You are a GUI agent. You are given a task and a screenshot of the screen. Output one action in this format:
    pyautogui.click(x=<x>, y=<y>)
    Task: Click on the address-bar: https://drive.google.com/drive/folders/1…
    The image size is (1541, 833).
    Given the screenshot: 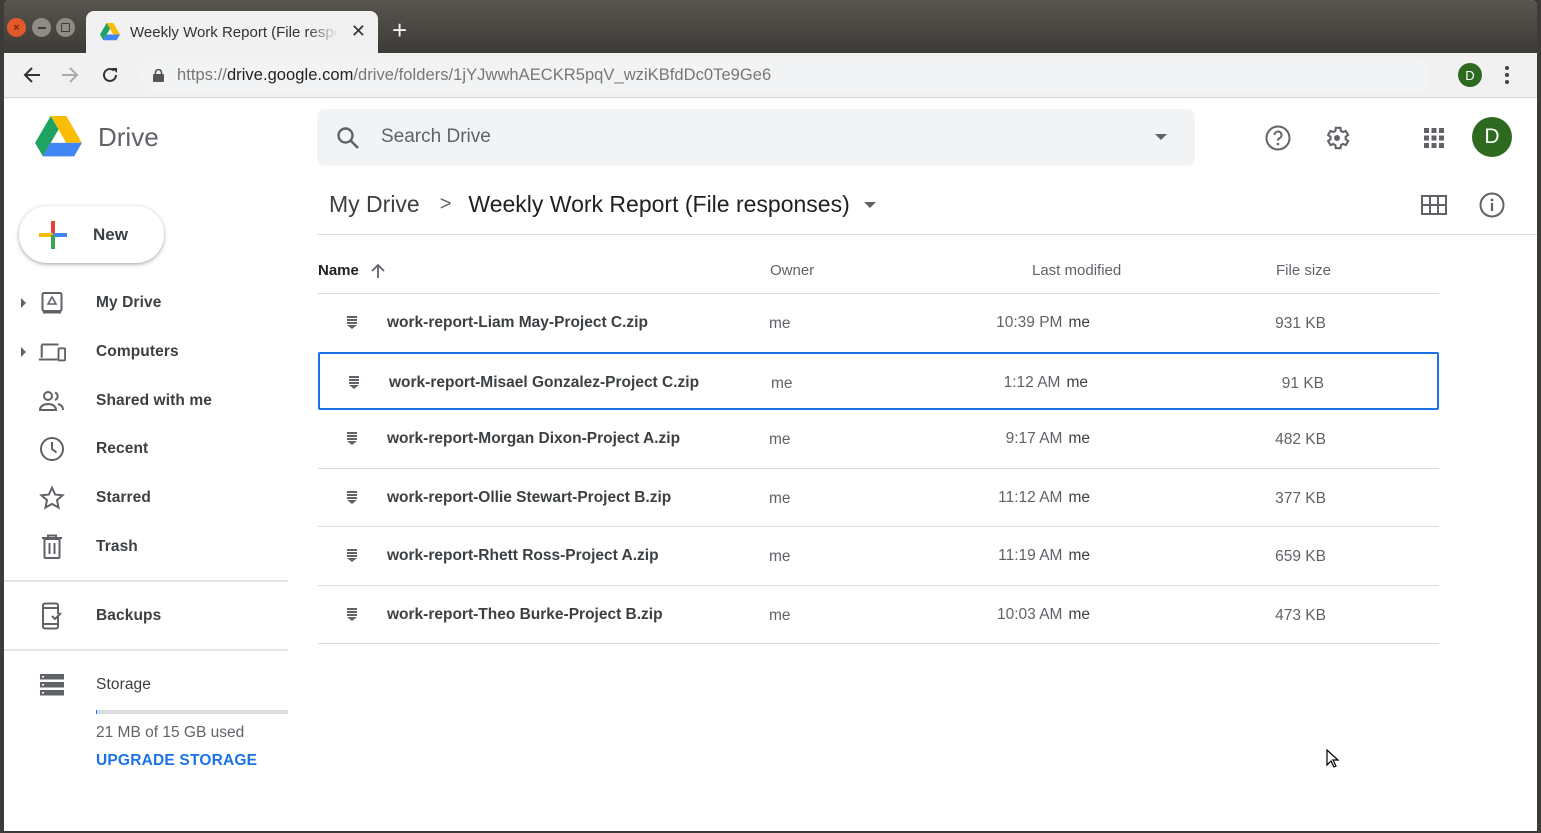 What is the action you would take?
    pyautogui.click(x=785, y=75)
    